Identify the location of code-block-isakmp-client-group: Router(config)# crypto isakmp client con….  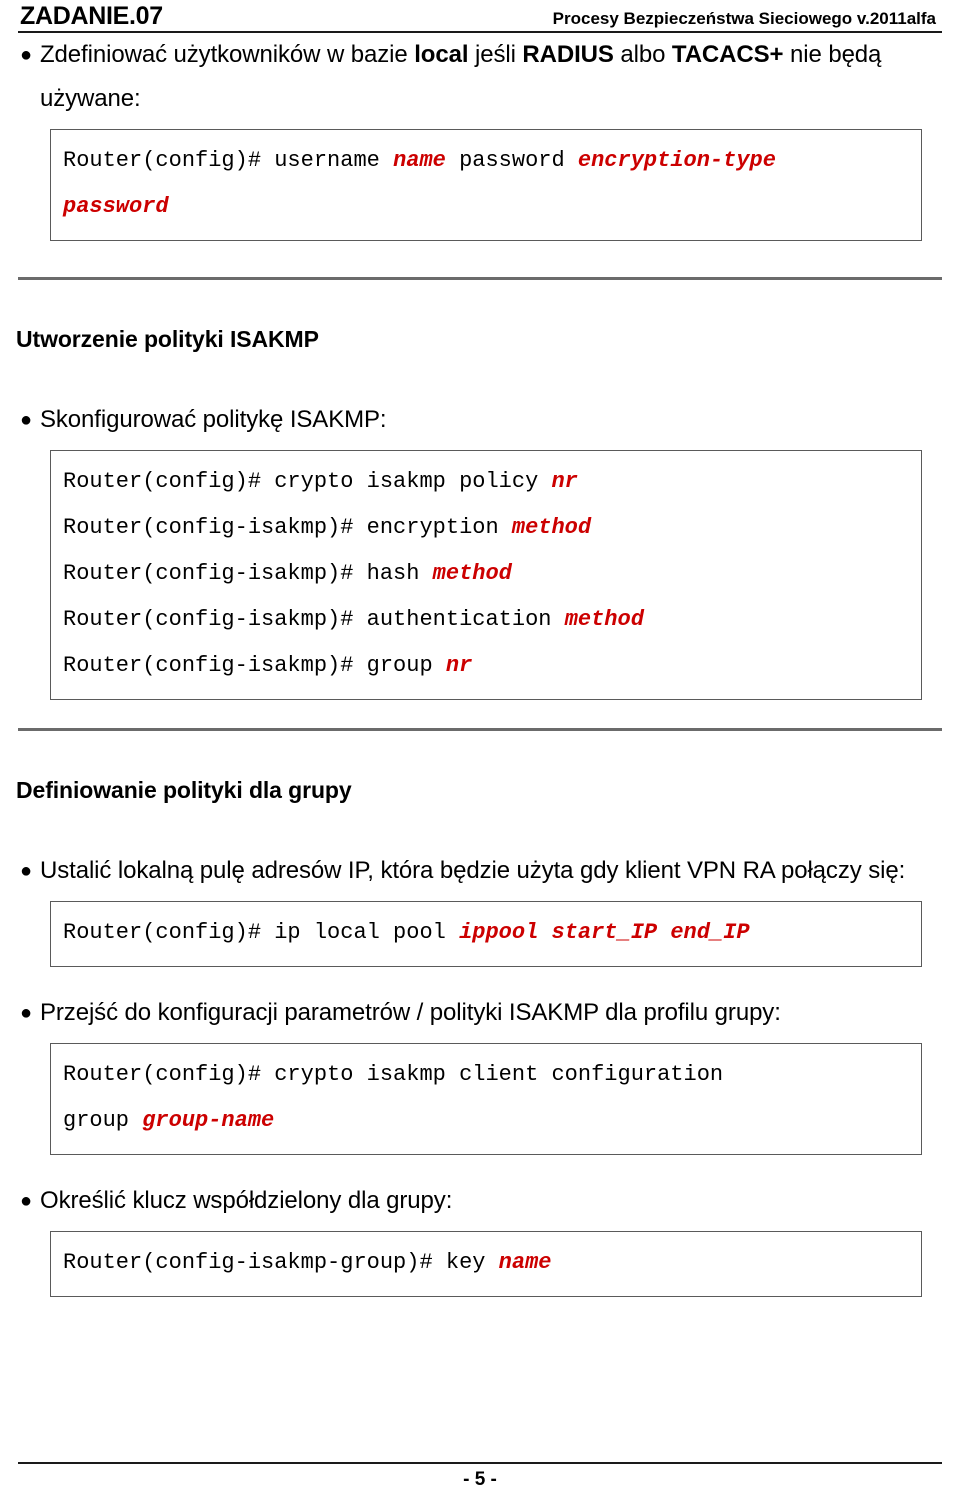
(486, 1099).